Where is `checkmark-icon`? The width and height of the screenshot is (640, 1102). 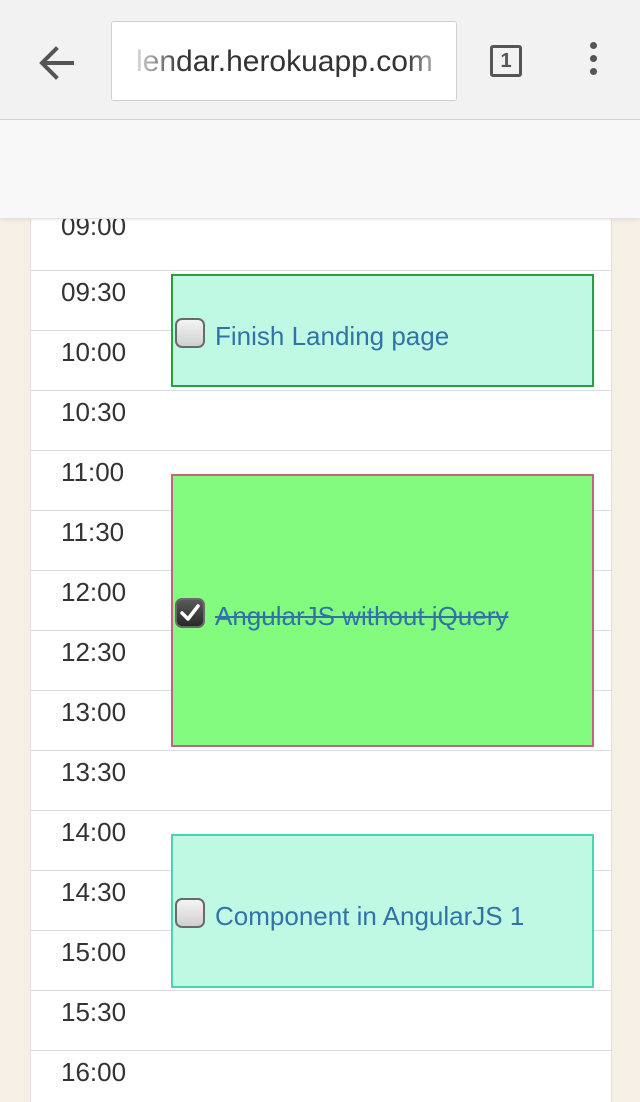
checkmark-icon is located at coordinates (190, 612).